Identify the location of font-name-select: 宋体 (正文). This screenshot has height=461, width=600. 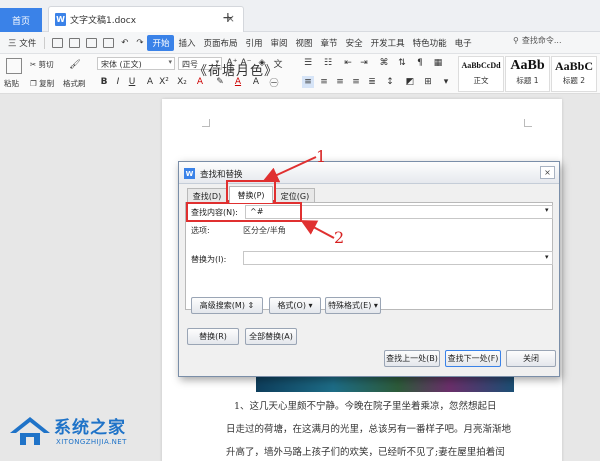
(136, 63).